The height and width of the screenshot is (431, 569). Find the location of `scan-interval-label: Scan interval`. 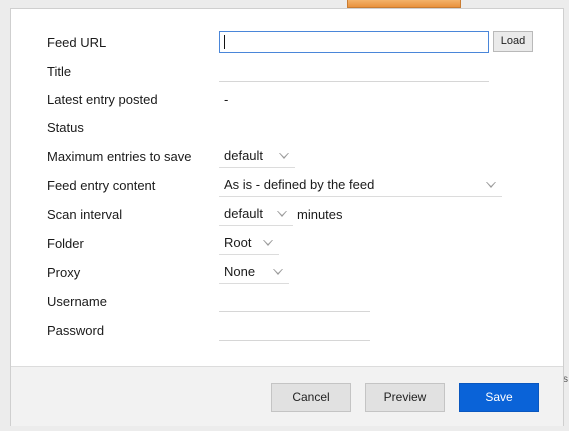

scan-interval-label: Scan interval is located at coordinates (85, 214).